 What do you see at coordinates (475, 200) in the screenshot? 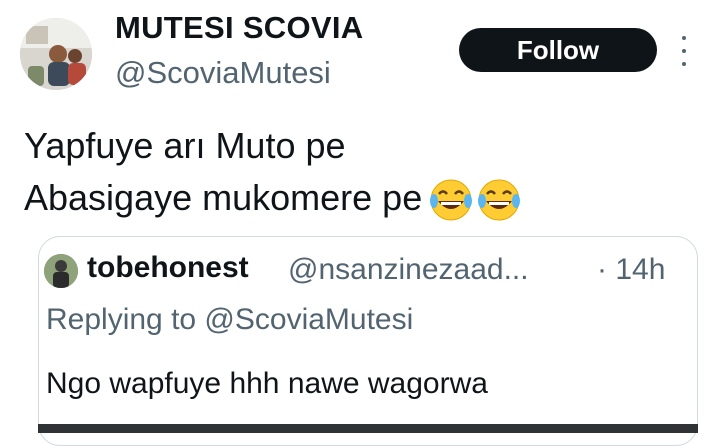
I see `laughing-emoji-icon` at bounding box center [475, 200].